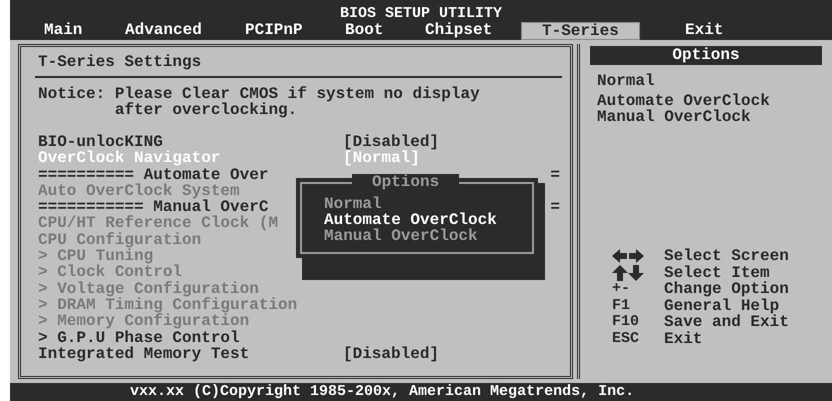 This screenshot has width=832, height=401. I want to click on submenu-item: > G.P.U Phase Control, so click(139, 337).